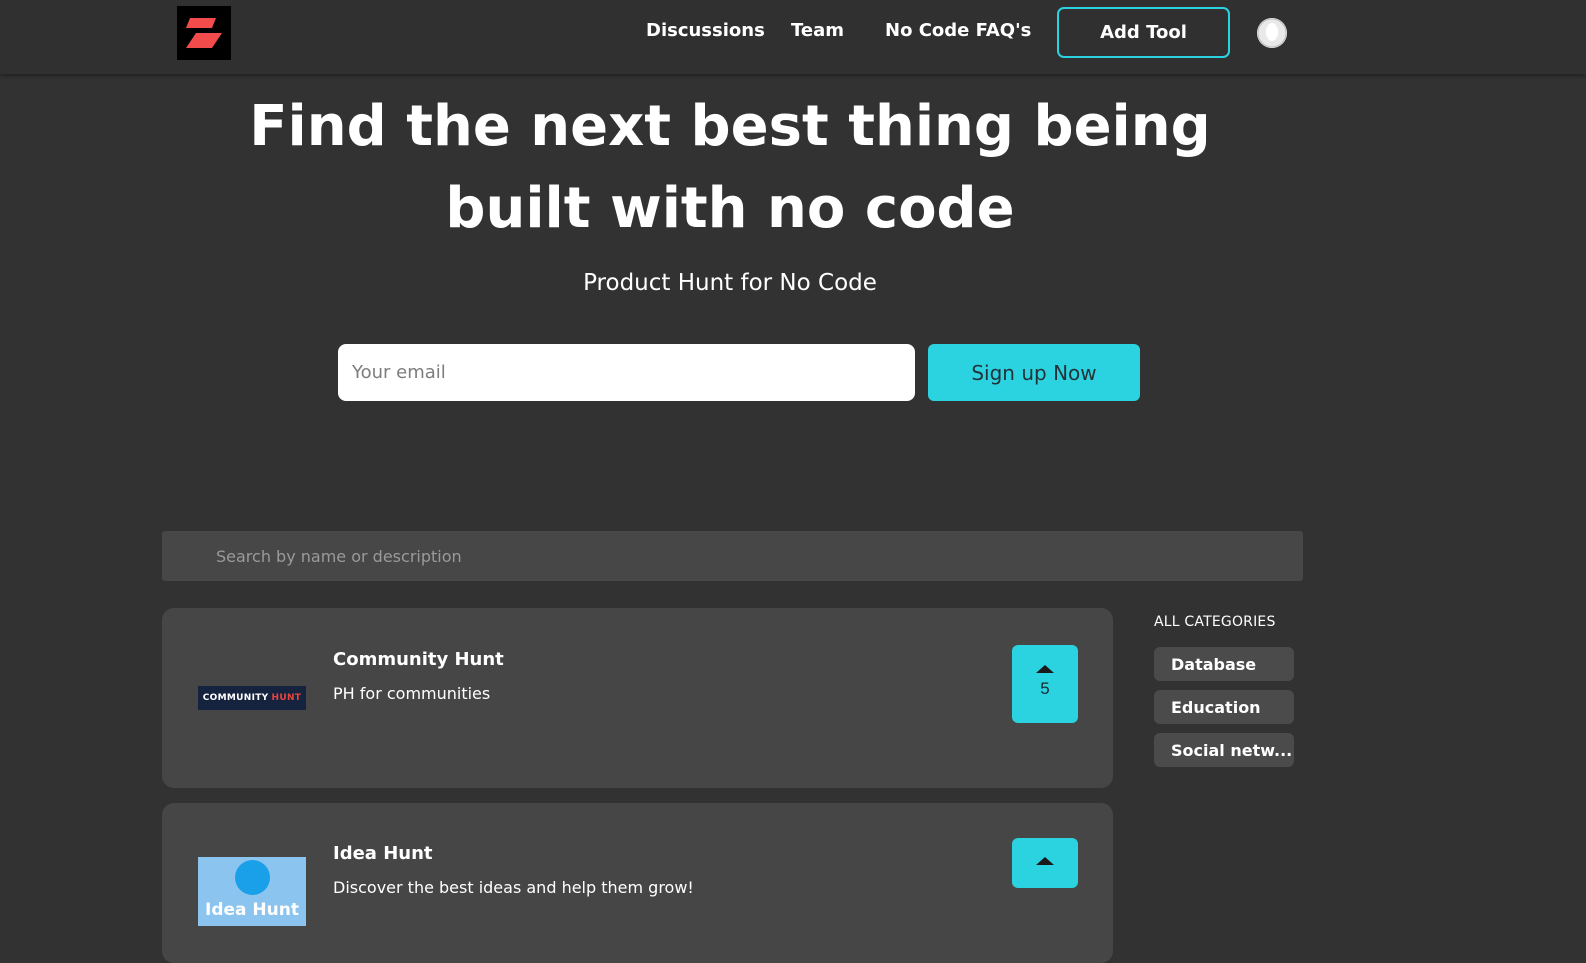 Image resolution: width=1586 pixels, height=963 pixels. What do you see at coordinates (383, 853) in the screenshot?
I see `product-name: Idea Hunt` at bounding box center [383, 853].